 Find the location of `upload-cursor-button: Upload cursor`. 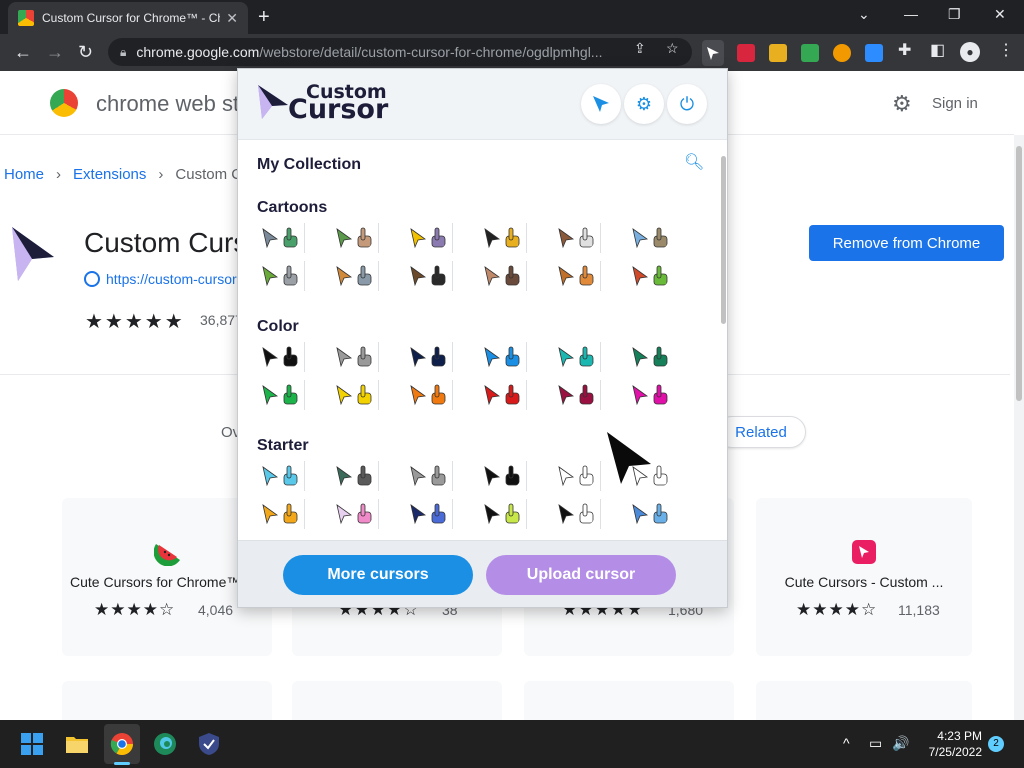

upload-cursor-button: Upload cursor is located at coordinates (581, 575).